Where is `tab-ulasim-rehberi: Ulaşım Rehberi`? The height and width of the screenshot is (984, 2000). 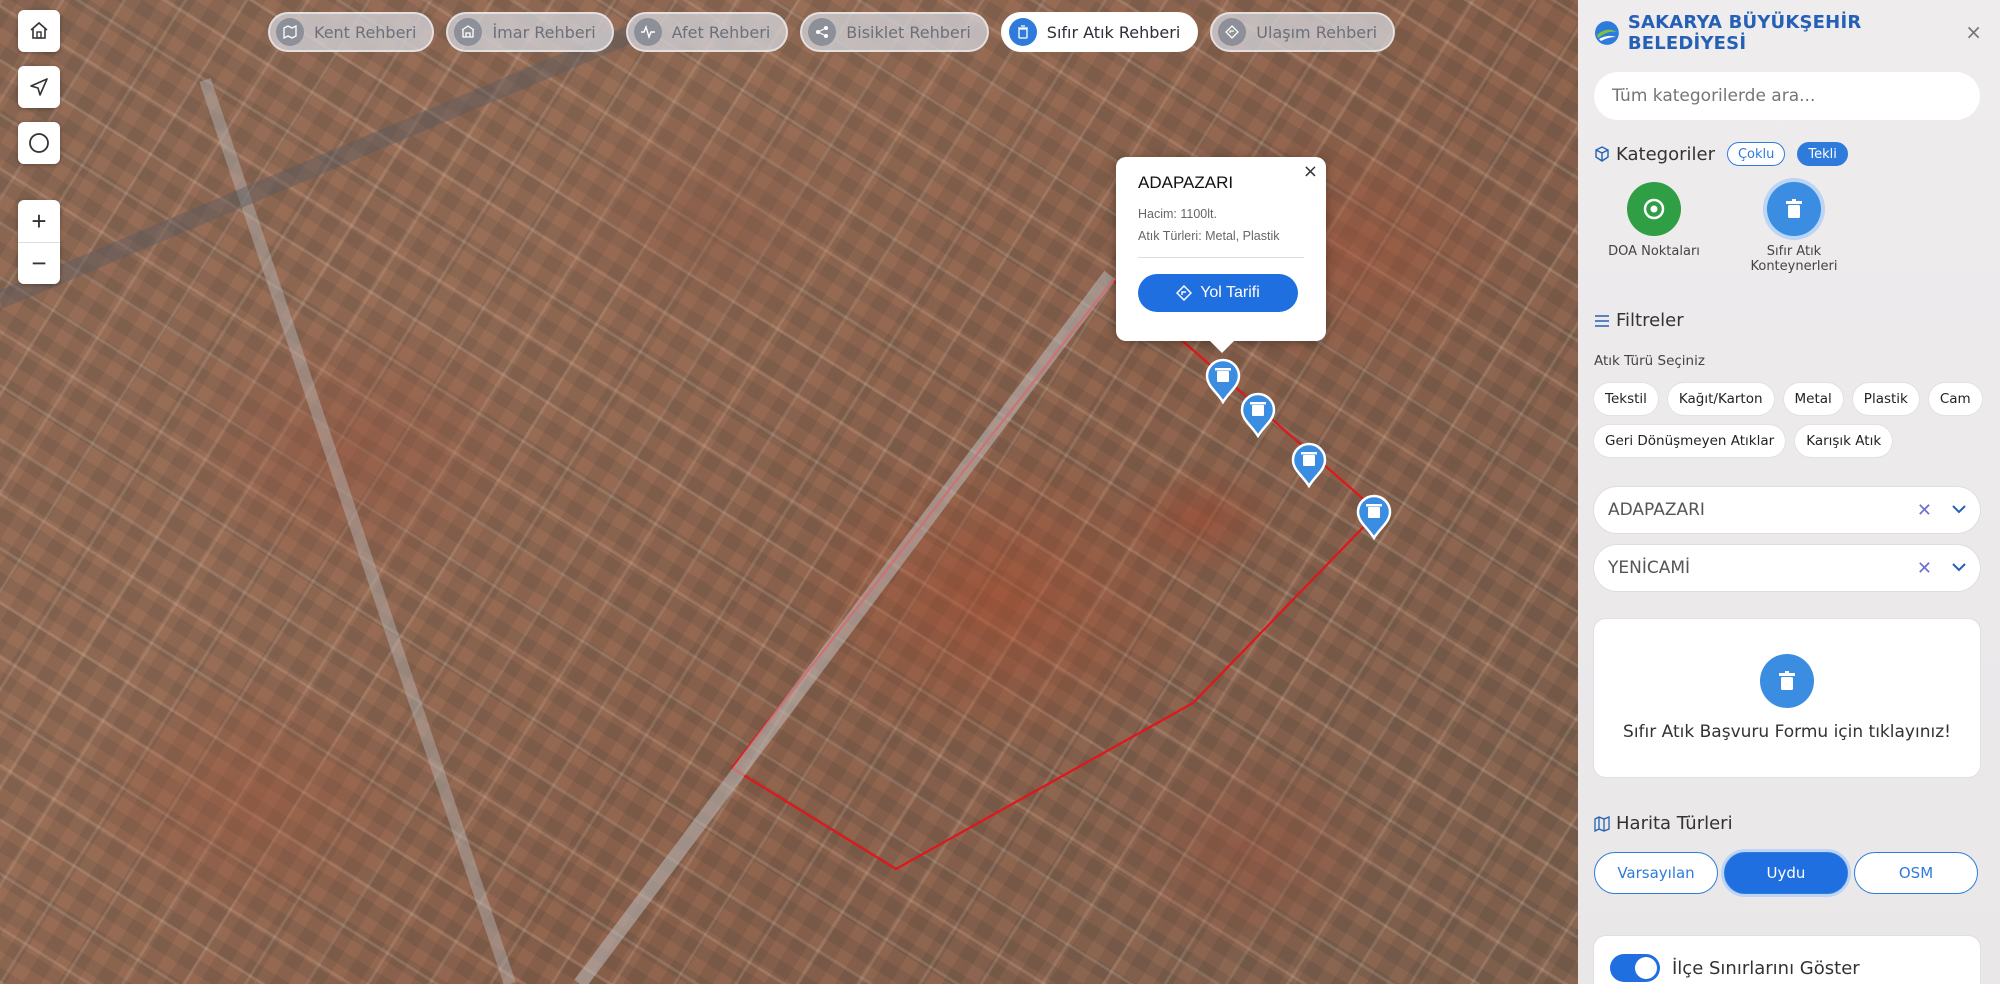 tab-ulasim-rehberi: Ulaşım Rehberi is located at coordinates (1303, 32).